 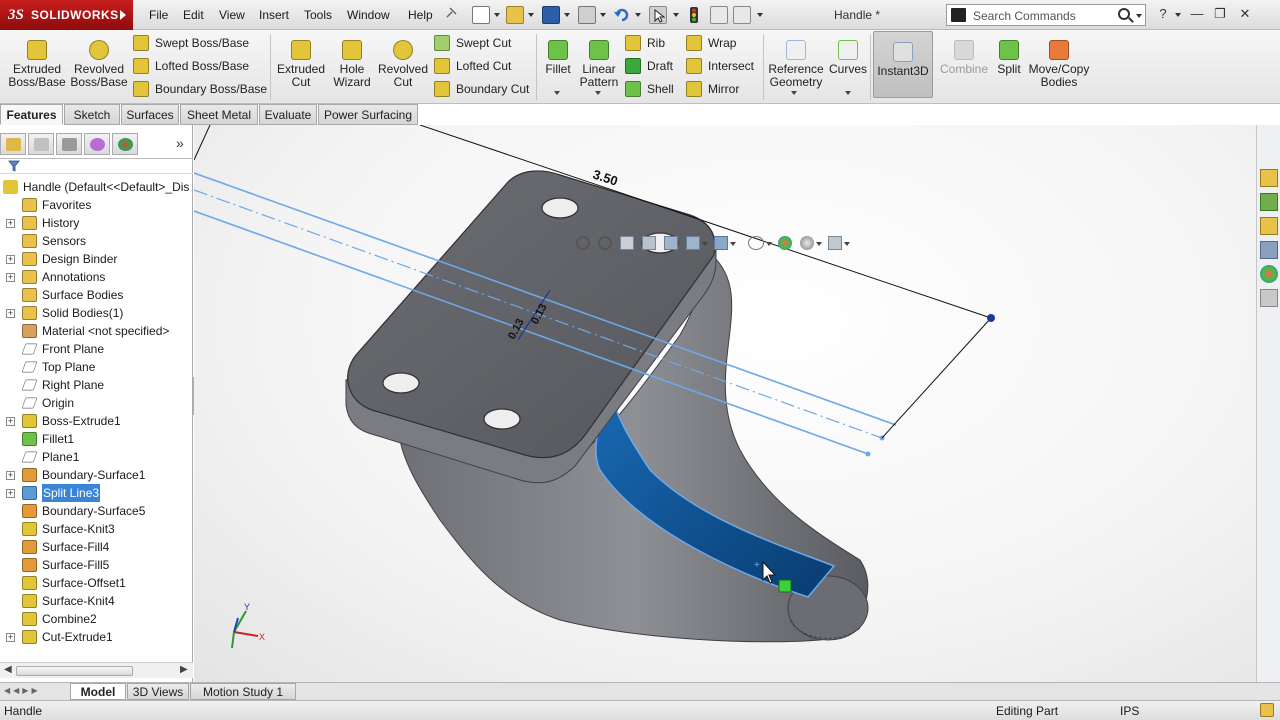 What do you see at coordinates (1046, 15) in the screenshot?
I see `search-commands-field: Search Commands` at bounding box center [1046, 15].